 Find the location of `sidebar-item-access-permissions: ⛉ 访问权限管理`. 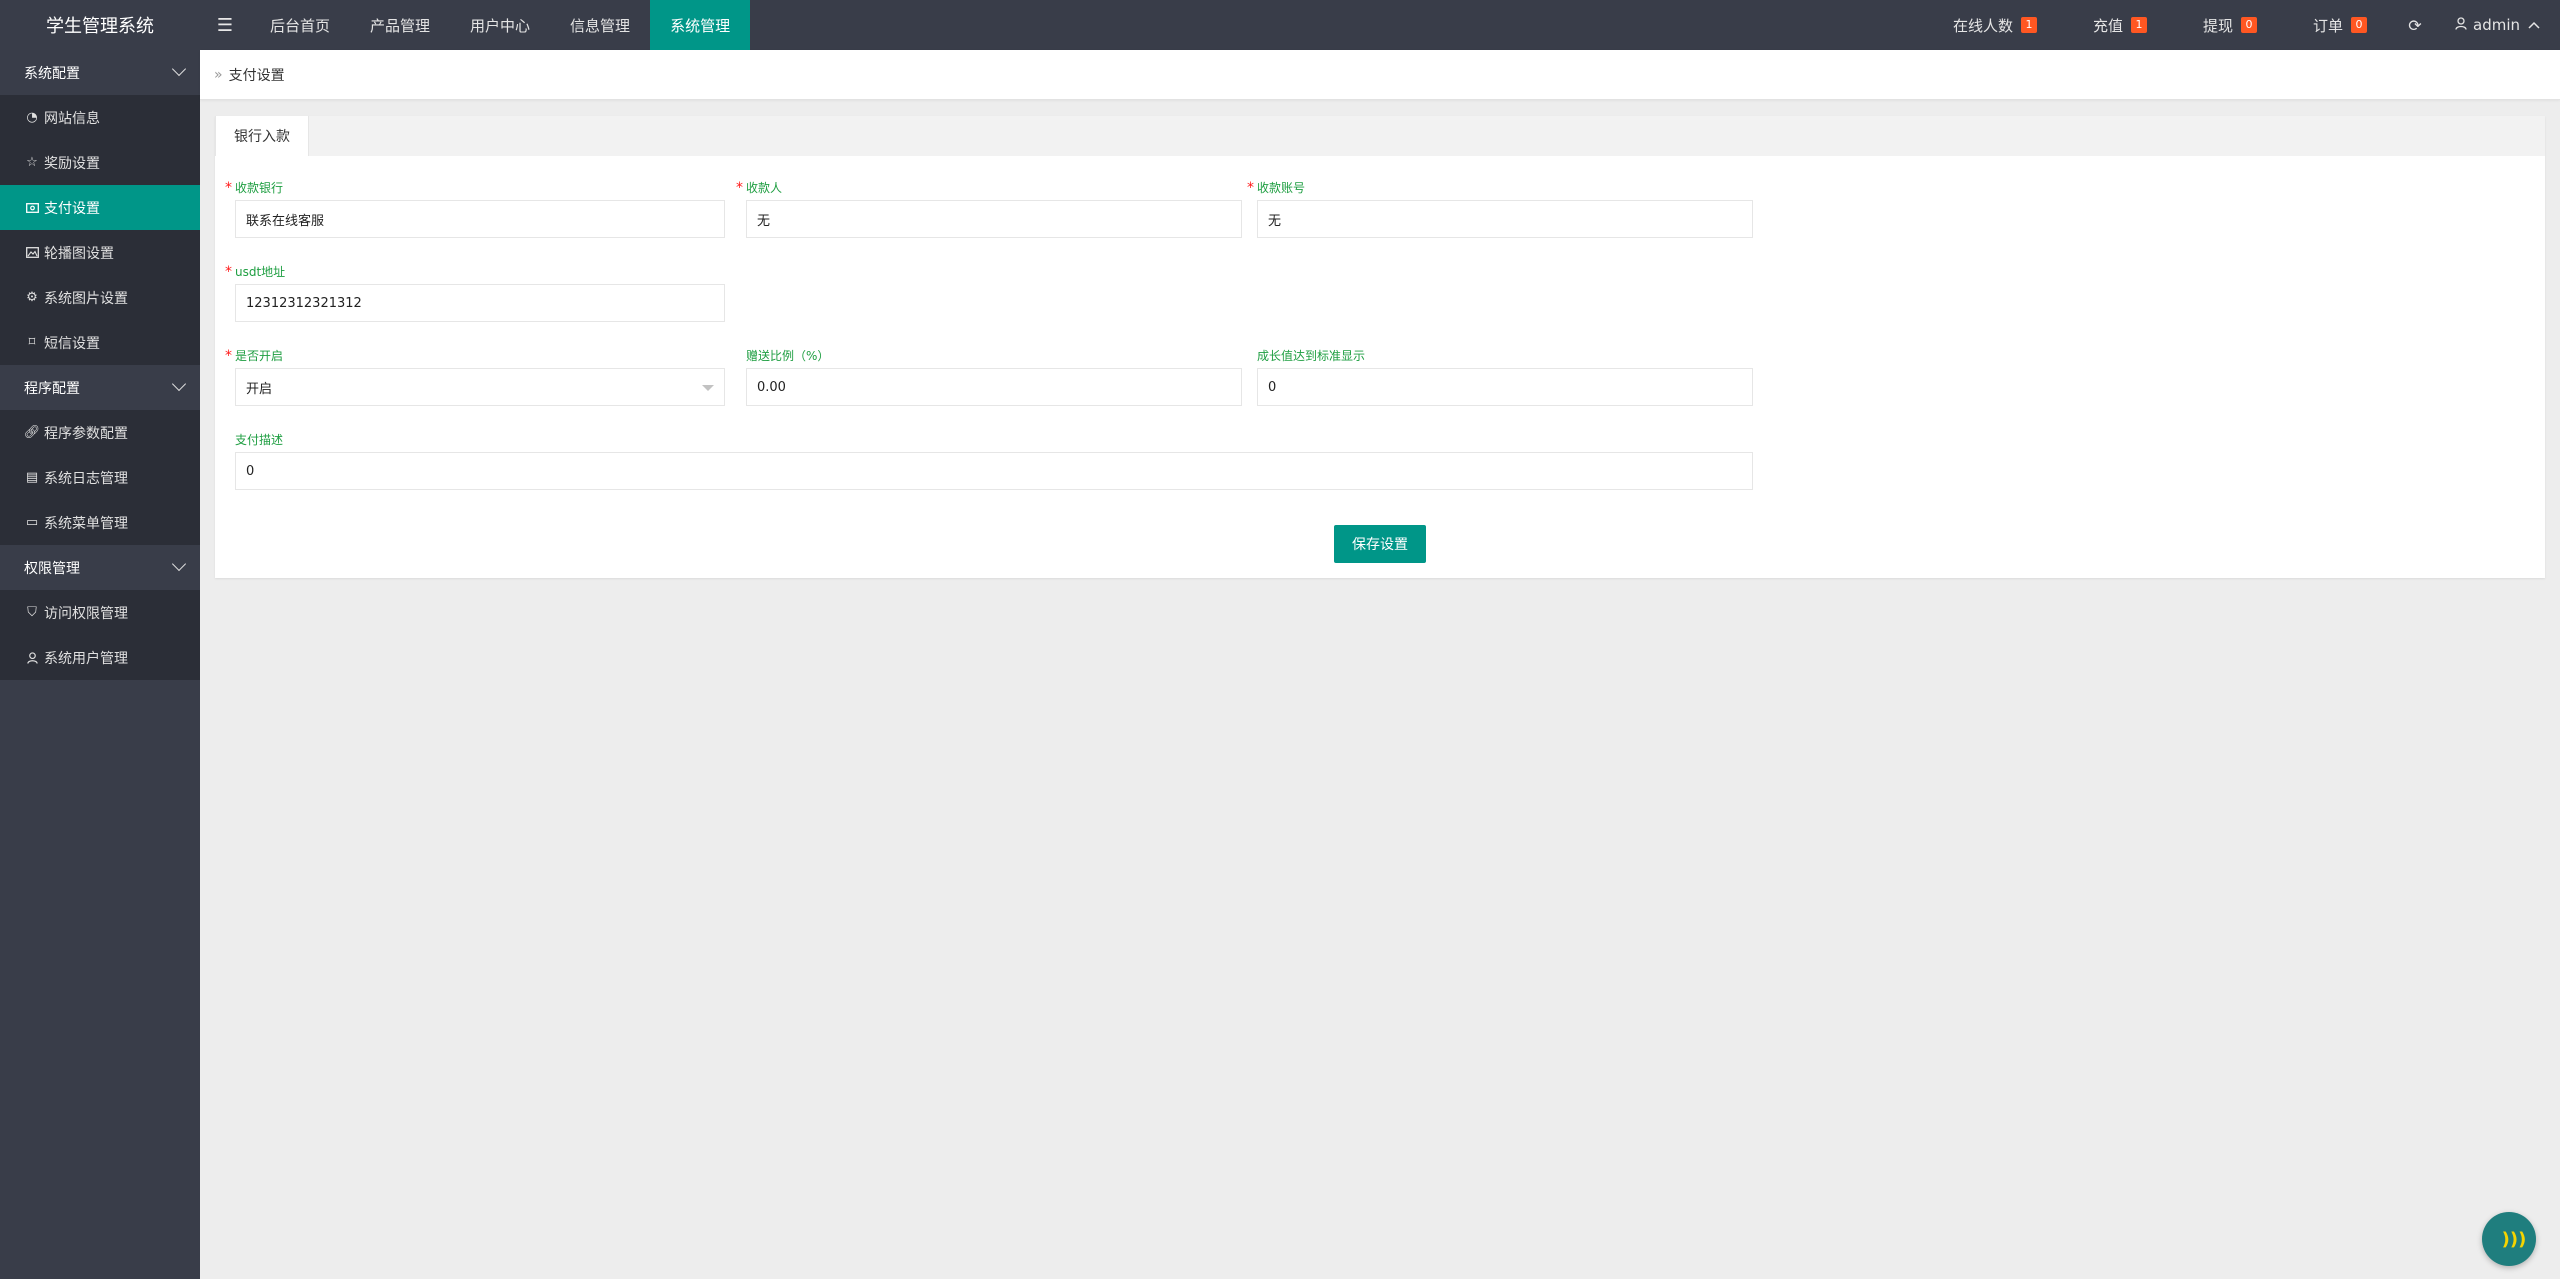

sidebar-item-access-permissions: ⛉ 访问权限管理 is located at coordinates (100, 612).